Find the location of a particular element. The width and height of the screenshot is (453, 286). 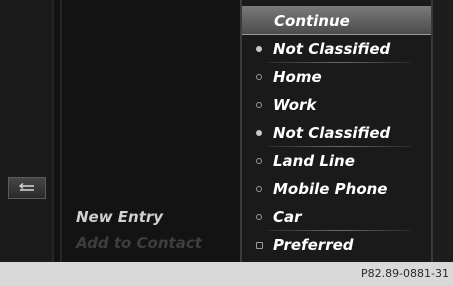

continue-button: Continue is located at coordinates (336, 20).